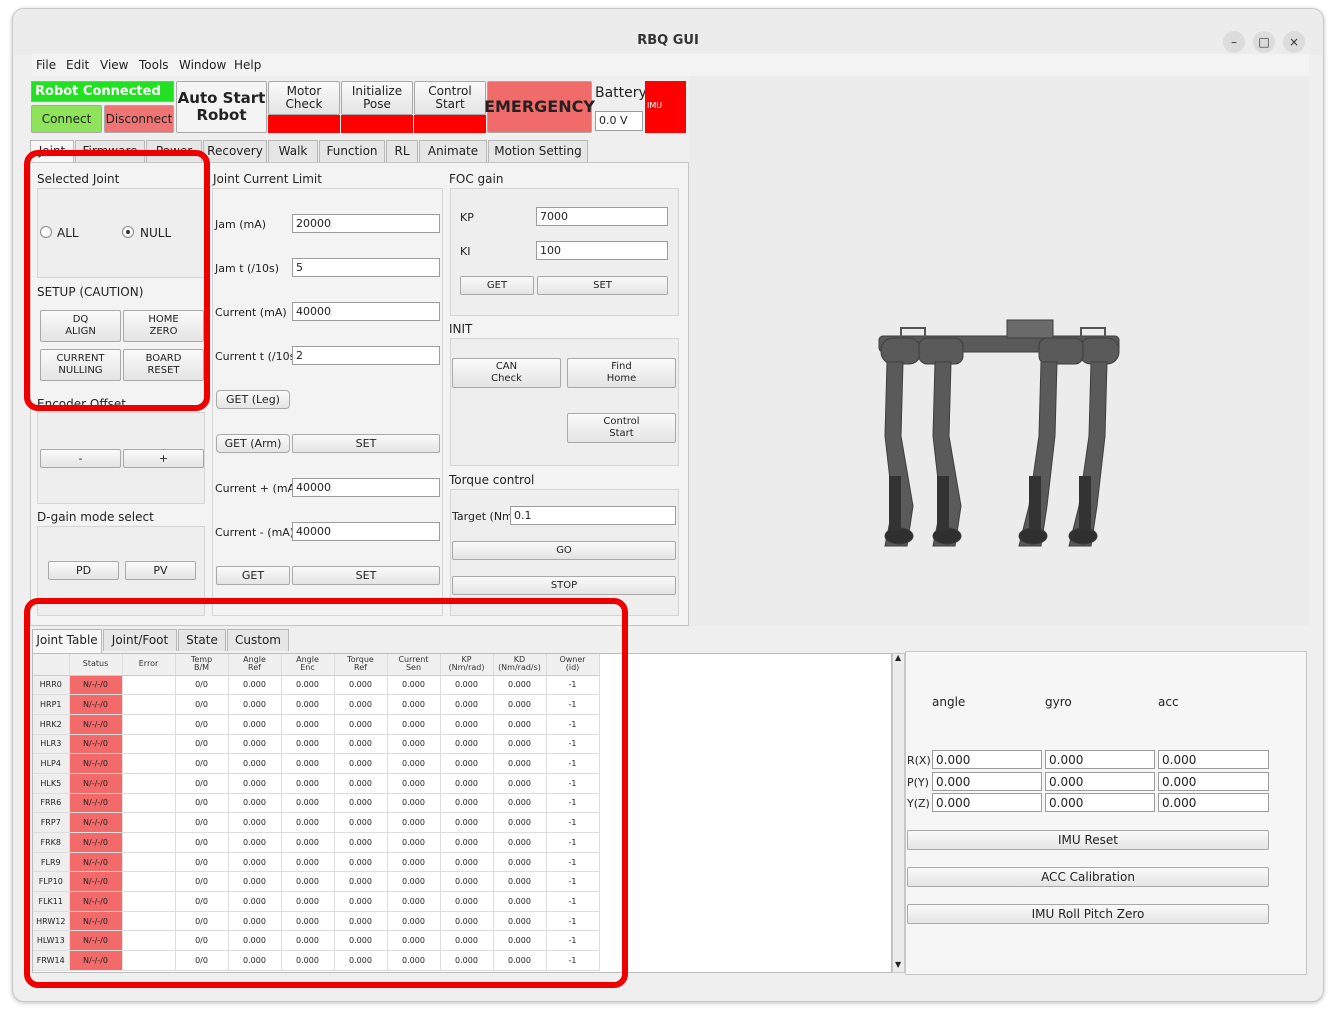 This screenshot has width=1336, height=1015. I want to click on tab-rl: RL, so click(402, 151).